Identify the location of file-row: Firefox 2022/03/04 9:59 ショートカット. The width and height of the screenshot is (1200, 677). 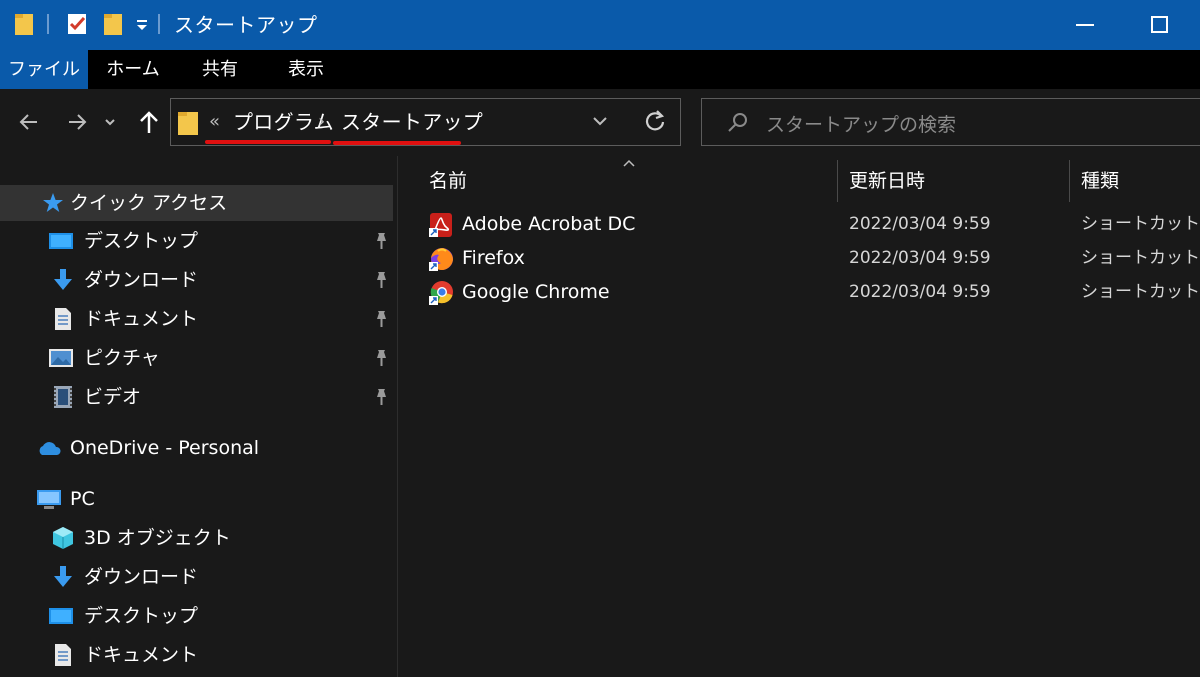
(799, 258).